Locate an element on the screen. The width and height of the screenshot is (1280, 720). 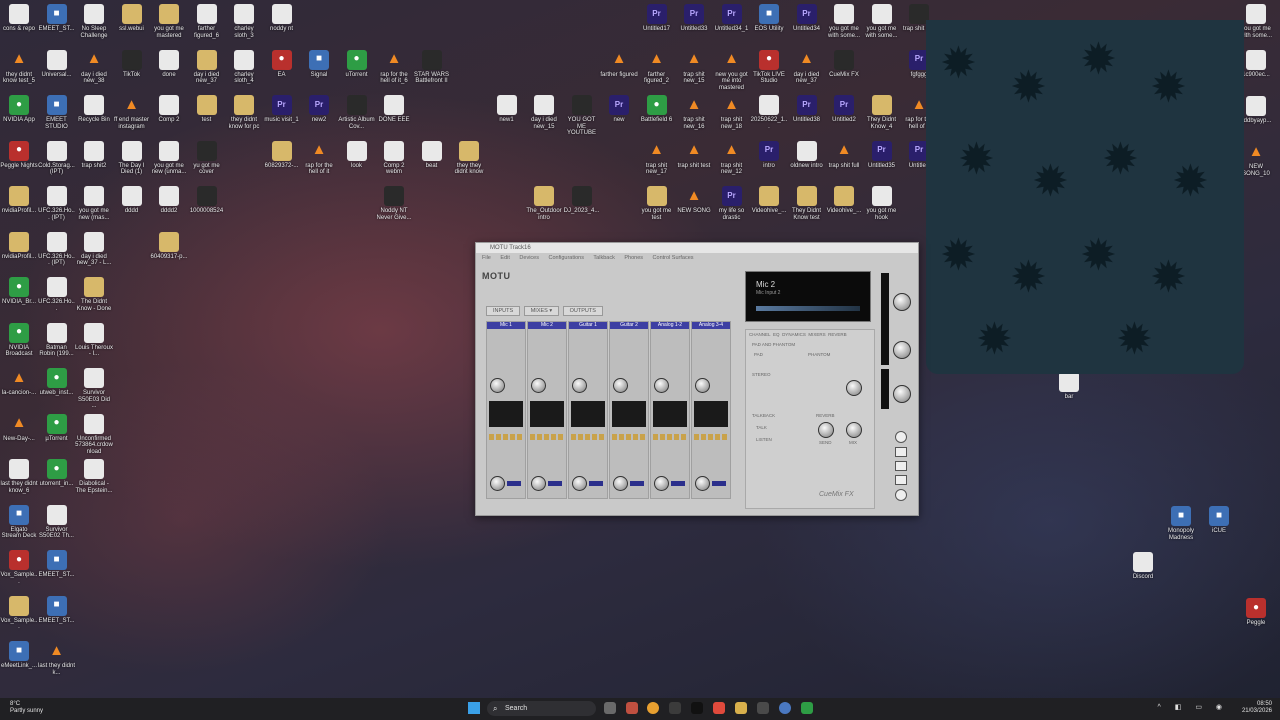
desktop-icon: ● Peggle is located at coordinates (1256, 612).